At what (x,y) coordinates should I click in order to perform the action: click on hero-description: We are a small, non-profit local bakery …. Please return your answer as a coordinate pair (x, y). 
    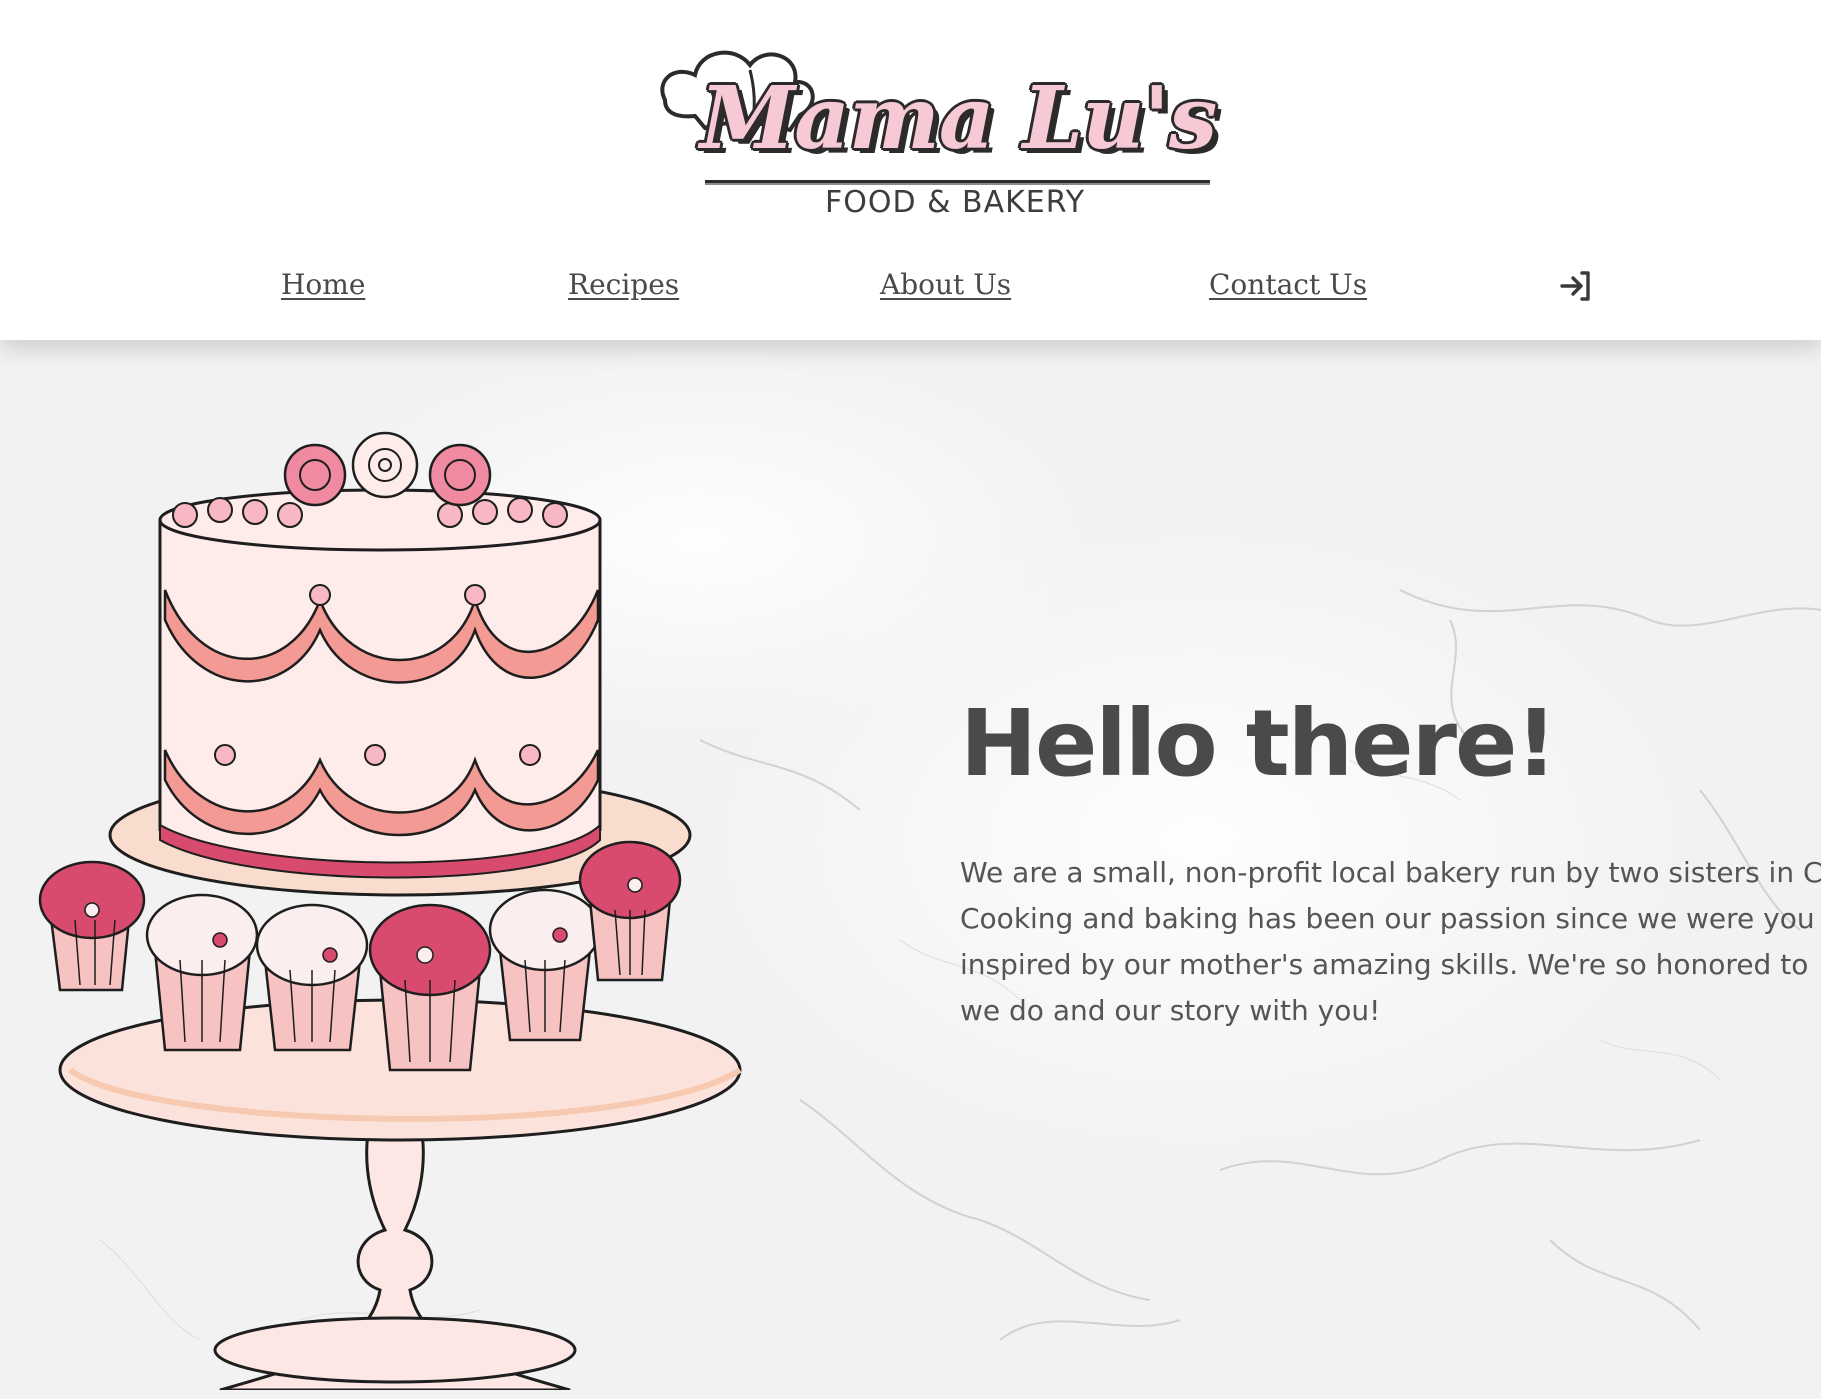
    Looking at the image, I should click on (1390, 942).